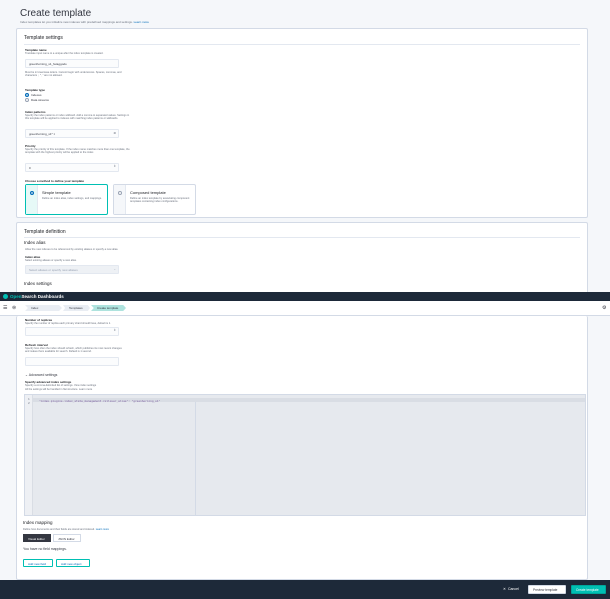 This screenshot has width=610, height=599. I want to click on app-logo: OpenSearch Dashboards, so click(33, 296).